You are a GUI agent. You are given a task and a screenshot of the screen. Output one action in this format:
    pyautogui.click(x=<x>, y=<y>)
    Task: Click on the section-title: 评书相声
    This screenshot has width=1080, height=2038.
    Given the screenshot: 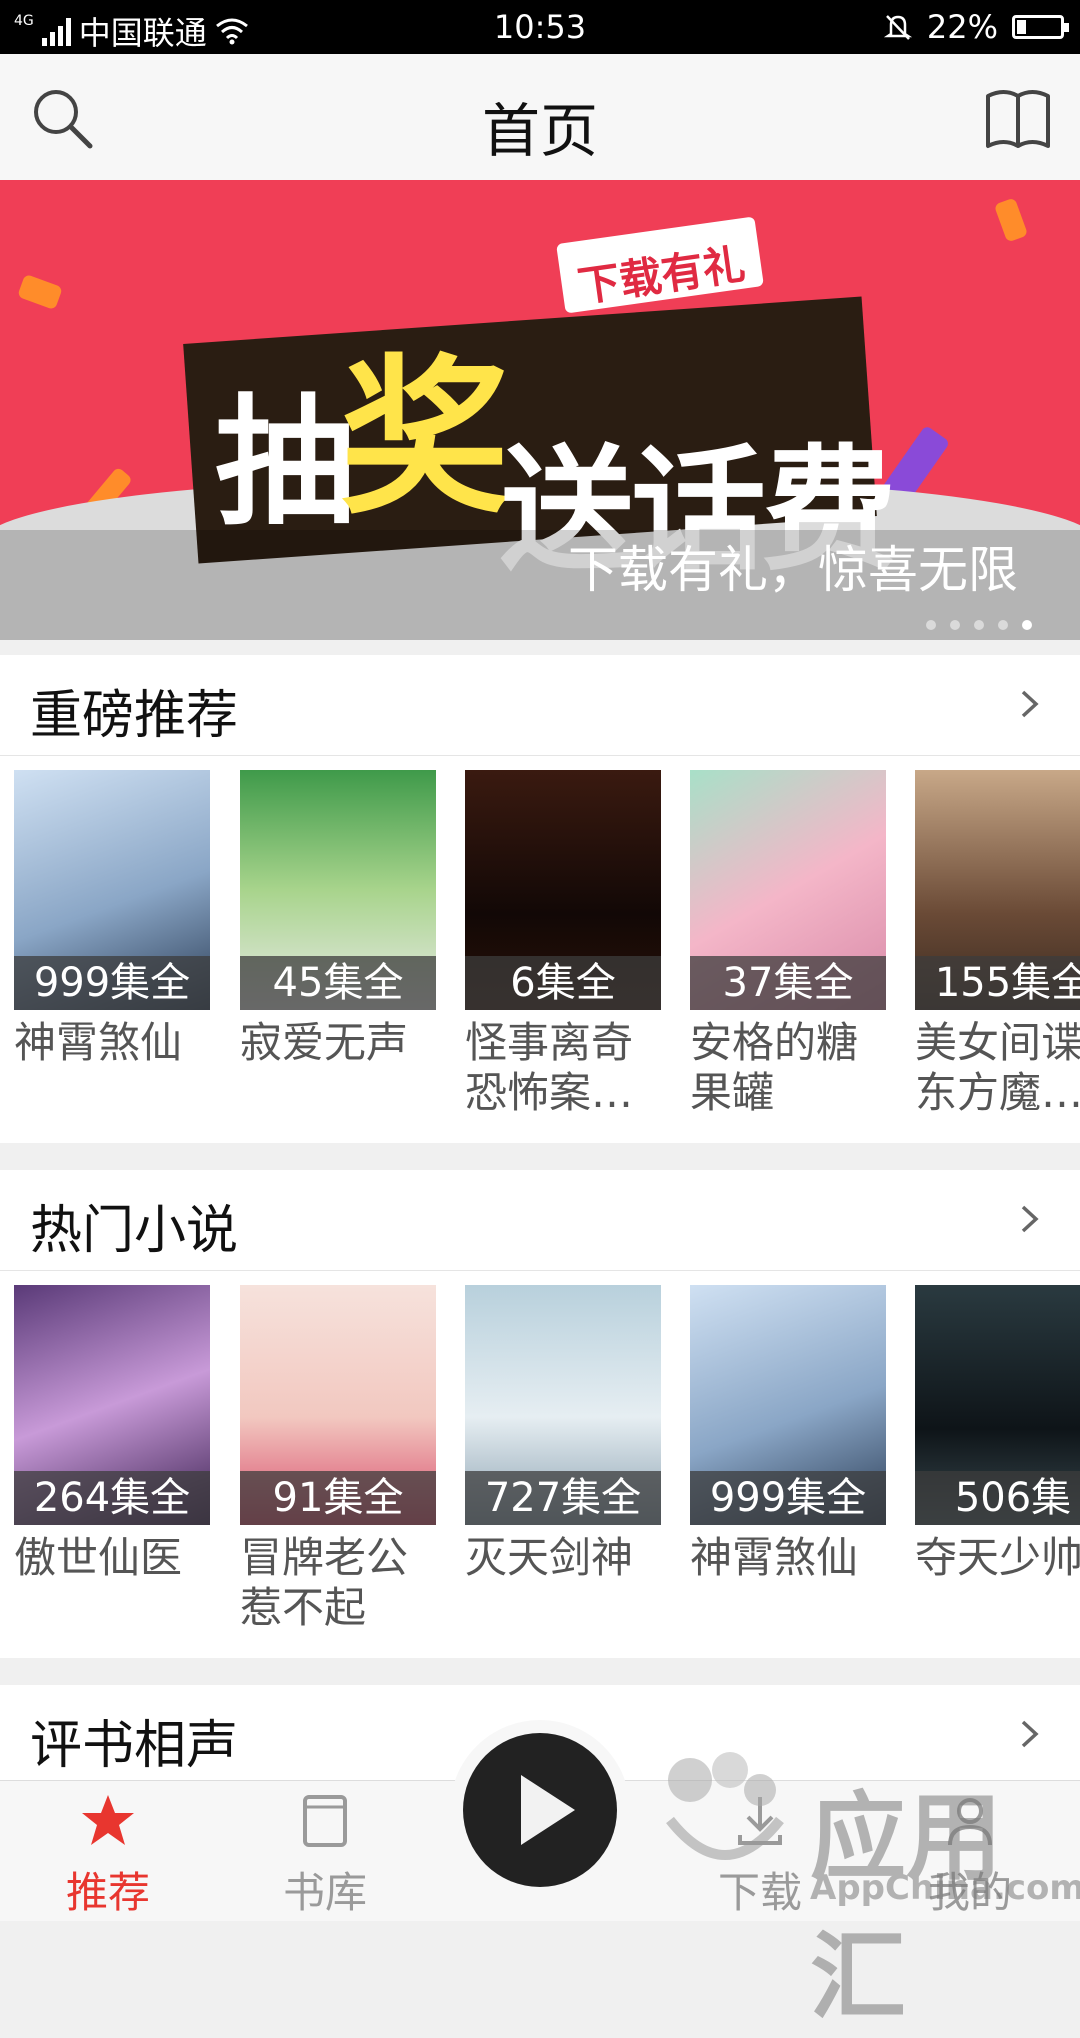 What is the action you would take?
    pyautogui.click(x=134, y=1746)
    